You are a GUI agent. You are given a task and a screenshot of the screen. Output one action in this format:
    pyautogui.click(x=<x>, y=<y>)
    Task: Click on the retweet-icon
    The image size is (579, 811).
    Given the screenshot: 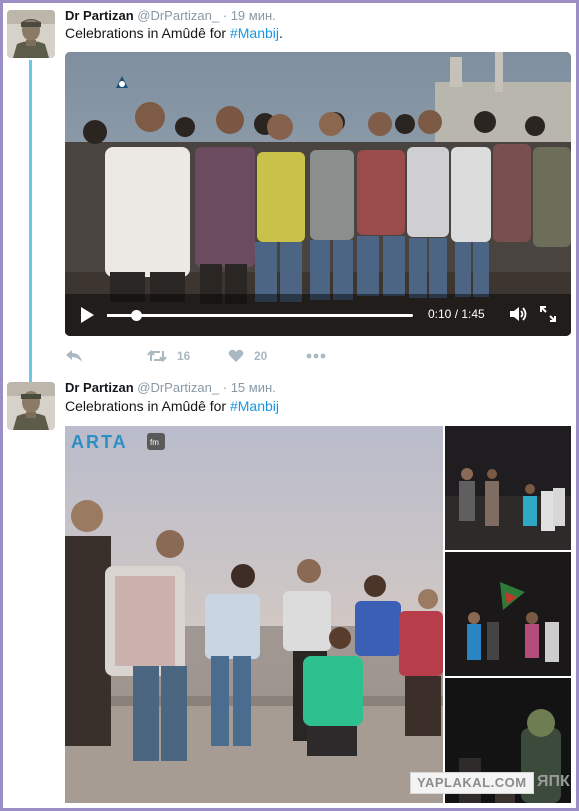 What is the action you would take?
    pyautogui.click(x=157, y=356)
    